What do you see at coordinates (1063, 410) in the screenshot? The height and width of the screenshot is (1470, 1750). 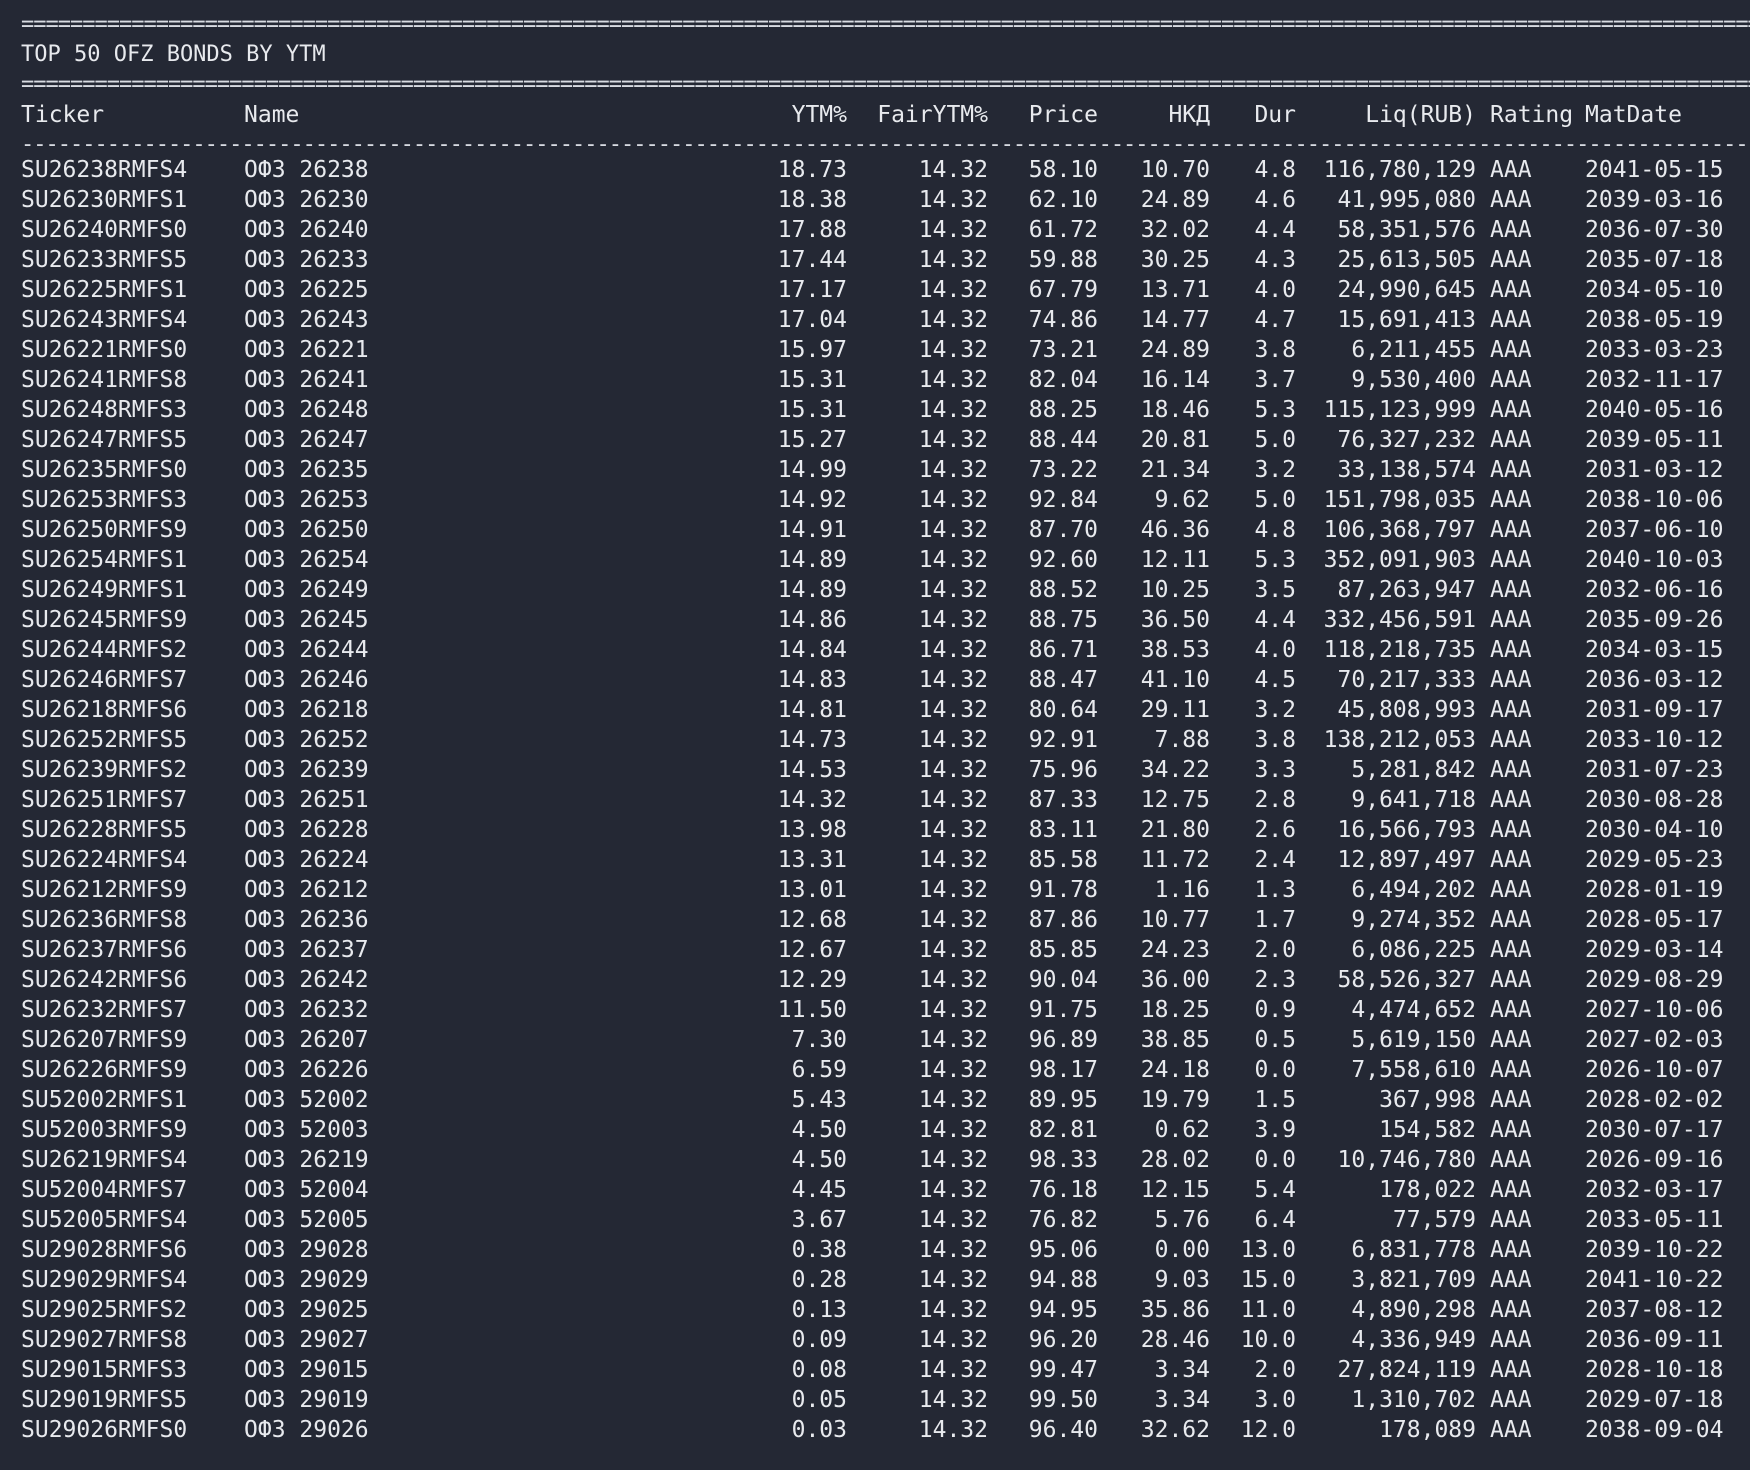 I see `cell-price: 88.25` at bounding box center [1063, 410].